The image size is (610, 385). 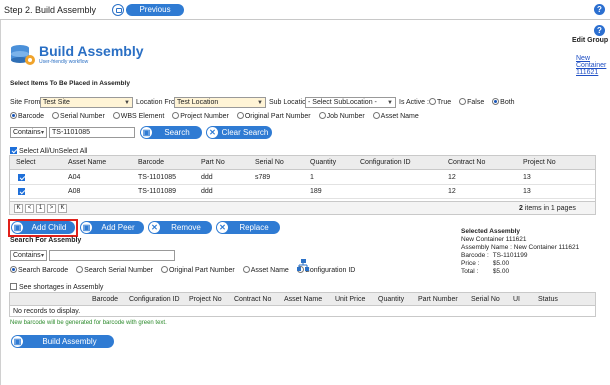 What do you see at coordinates (275, 116) in the screenshot?
I see `search-by-original-part-number: Original Part Number` at bounding box center [275, 116].